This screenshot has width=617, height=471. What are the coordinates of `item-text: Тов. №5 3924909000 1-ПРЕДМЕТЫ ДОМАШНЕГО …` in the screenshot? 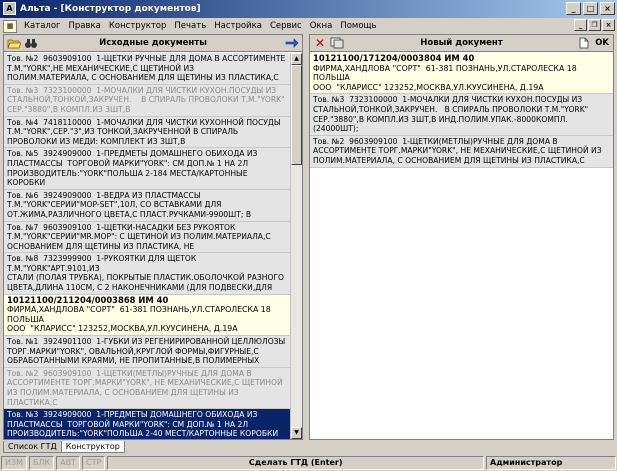 It's located at (132, 168).